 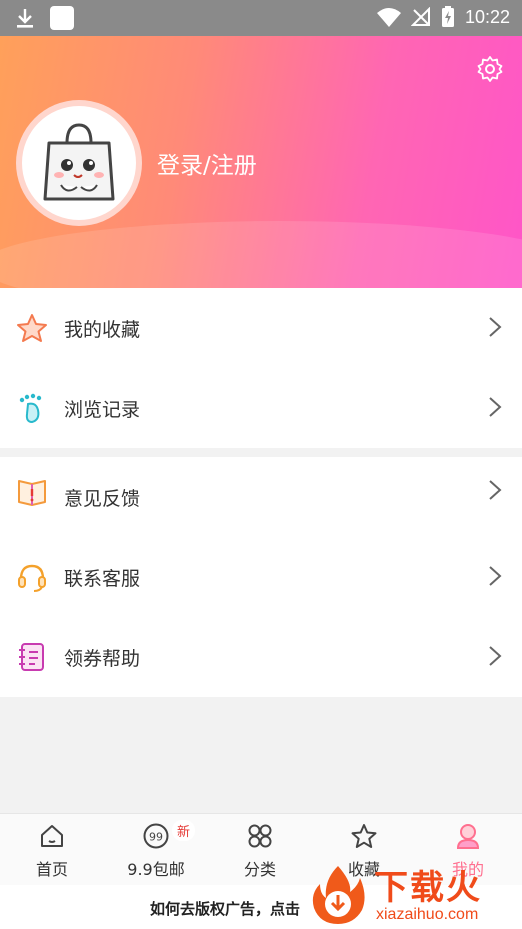 What do you see at coordinates (261, 18) in the screenshot?
I see `status-bar: 10:22` at bounding box center [261, 18].